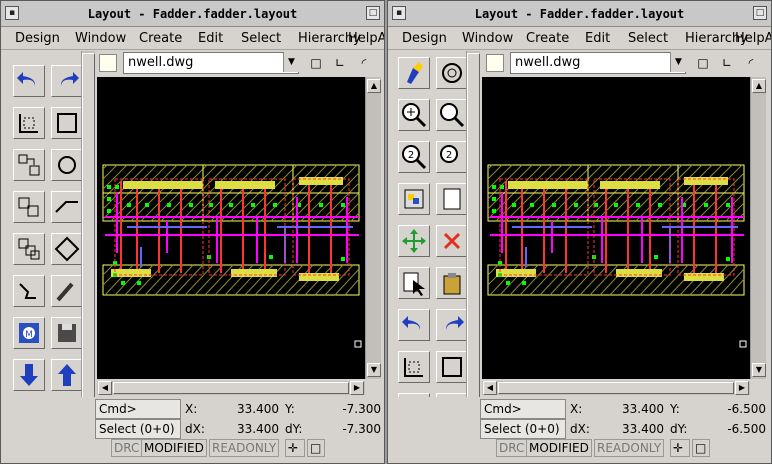  Describe the element at coordinates (548, 62) in the screenshot. I see `layer-name: nwell.dwg` at that location.